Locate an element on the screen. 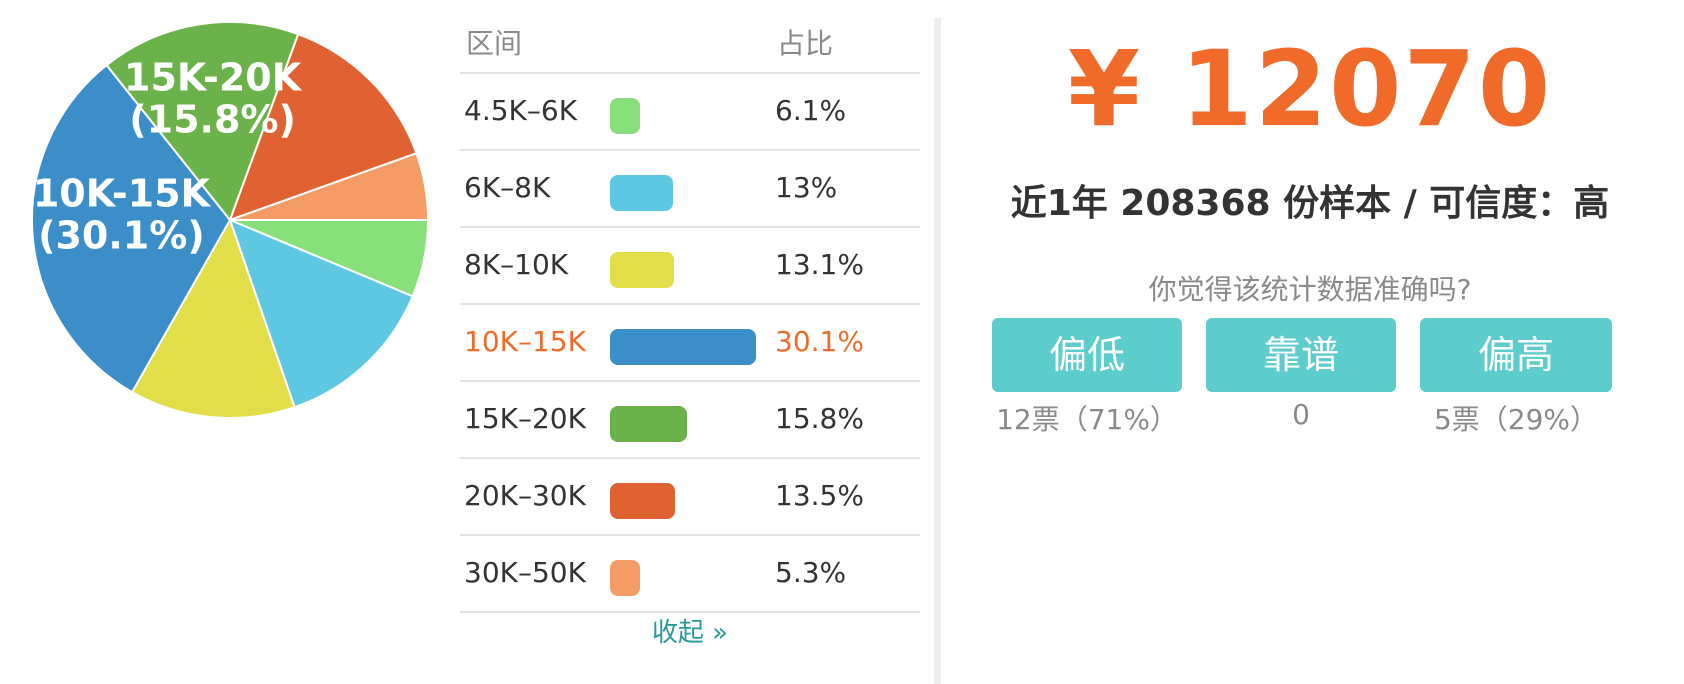  header-range: 区间 is located at coordinates (494, 43).